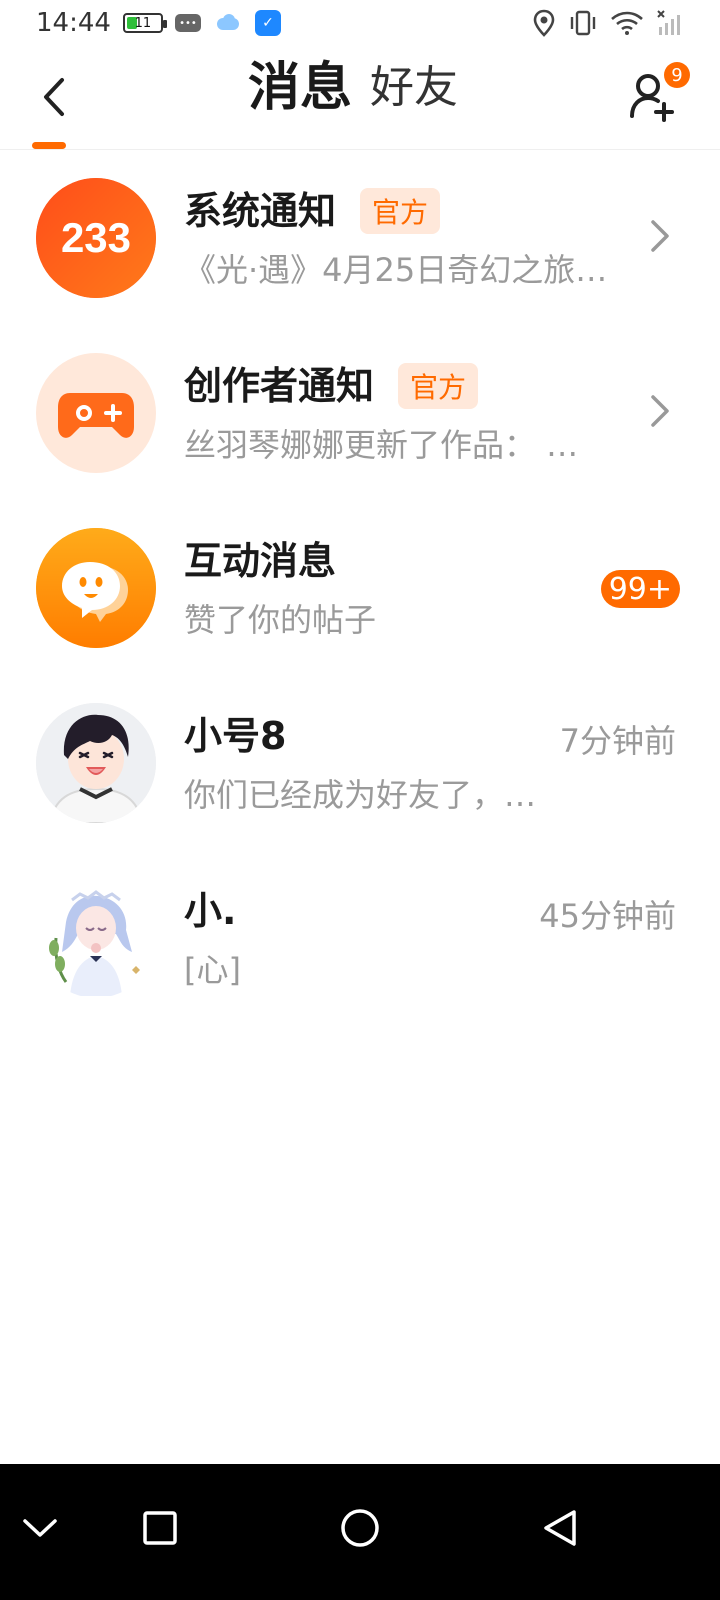  What do you see at coordinates (608, 23) in the screenshot?
I see `status-right` at bounding box center [608, 23].